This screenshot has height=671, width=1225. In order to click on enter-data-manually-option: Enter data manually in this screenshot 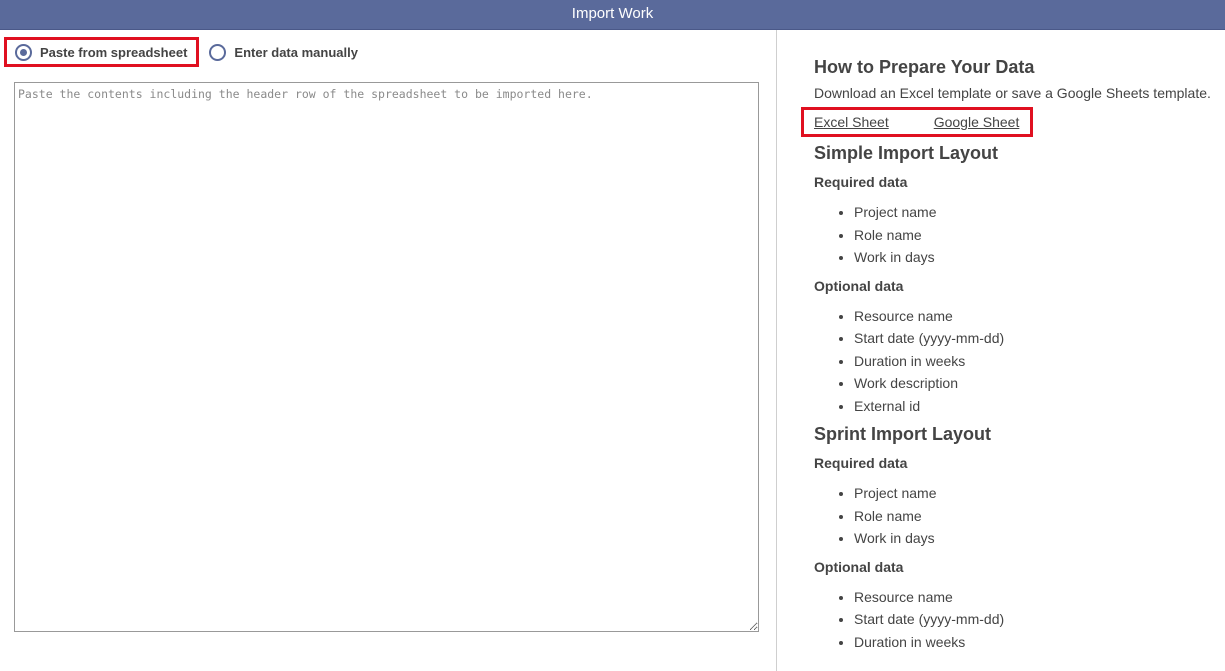, I will do `click(283, 52)`.